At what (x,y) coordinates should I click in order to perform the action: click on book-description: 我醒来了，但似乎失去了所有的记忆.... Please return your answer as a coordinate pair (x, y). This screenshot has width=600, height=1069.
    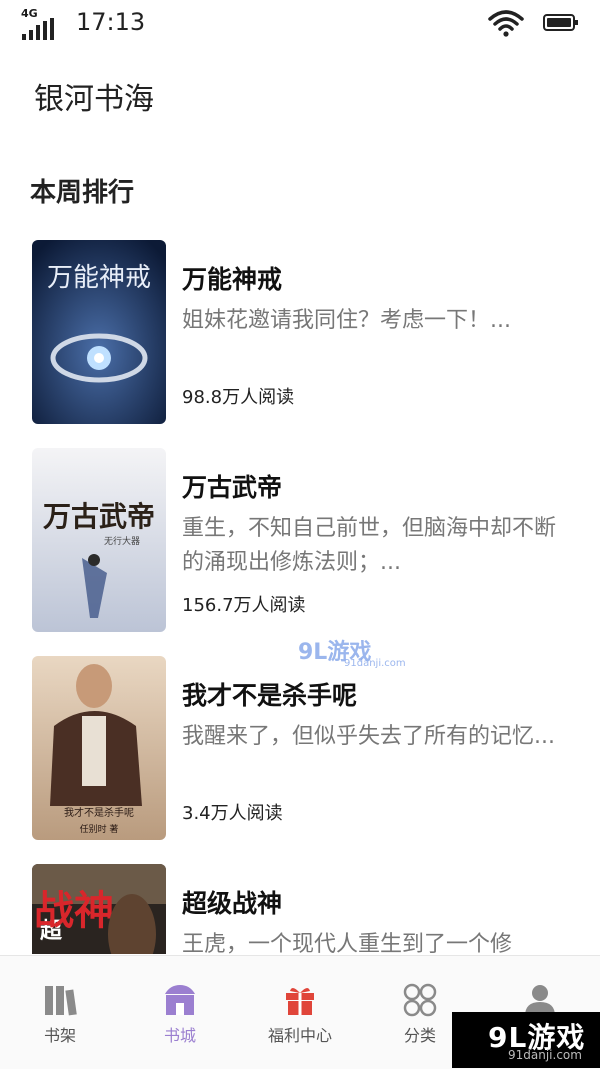
    Looking at the image, I should click on (368, 736).